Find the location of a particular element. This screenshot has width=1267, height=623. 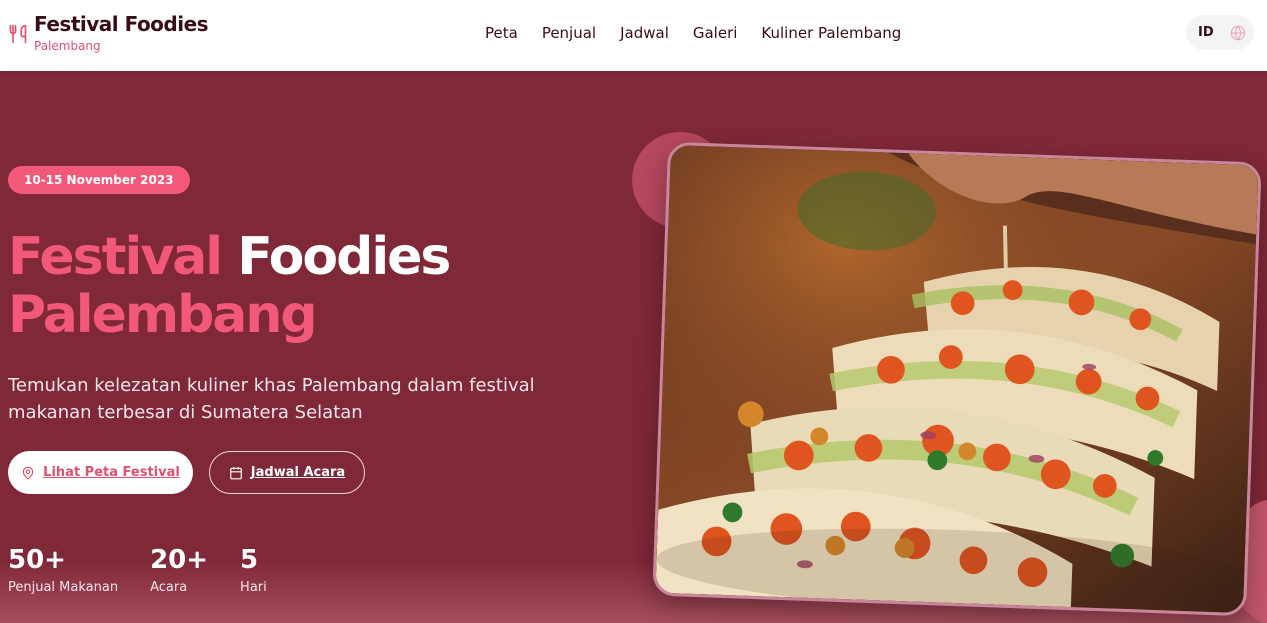

hero-title-foodies: Foodies is located at coordinates (344, 257).